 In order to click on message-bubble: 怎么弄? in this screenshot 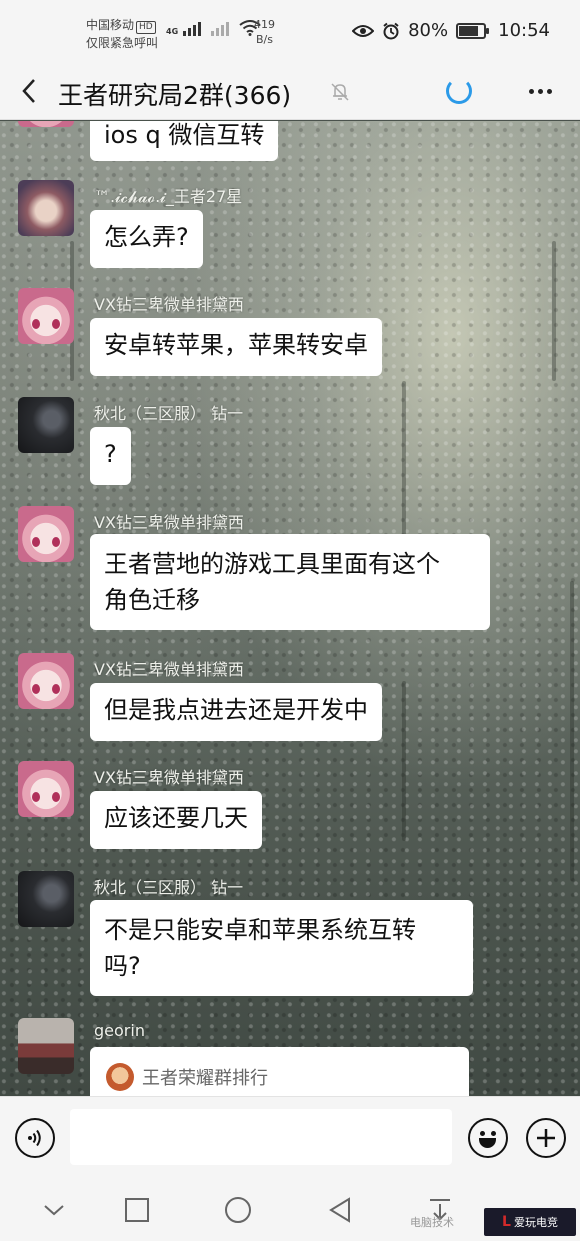, I will do `click(146, 239)`.